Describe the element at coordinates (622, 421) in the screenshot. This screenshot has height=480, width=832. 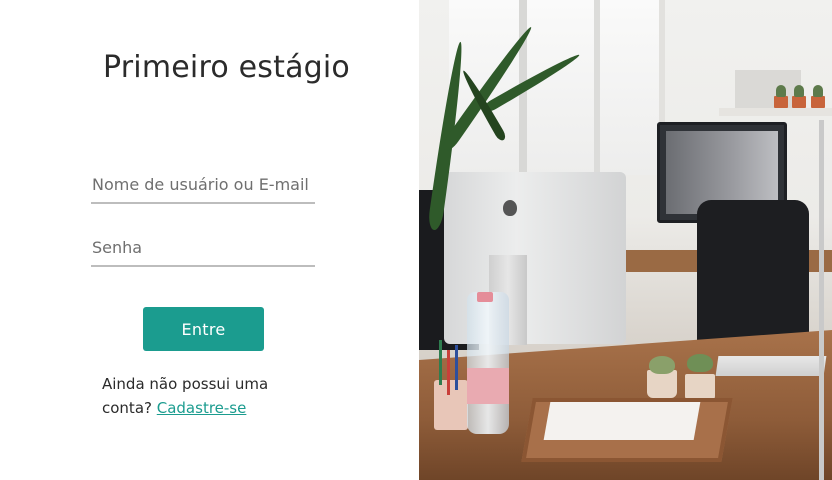
I see `paper-stack` at that location.